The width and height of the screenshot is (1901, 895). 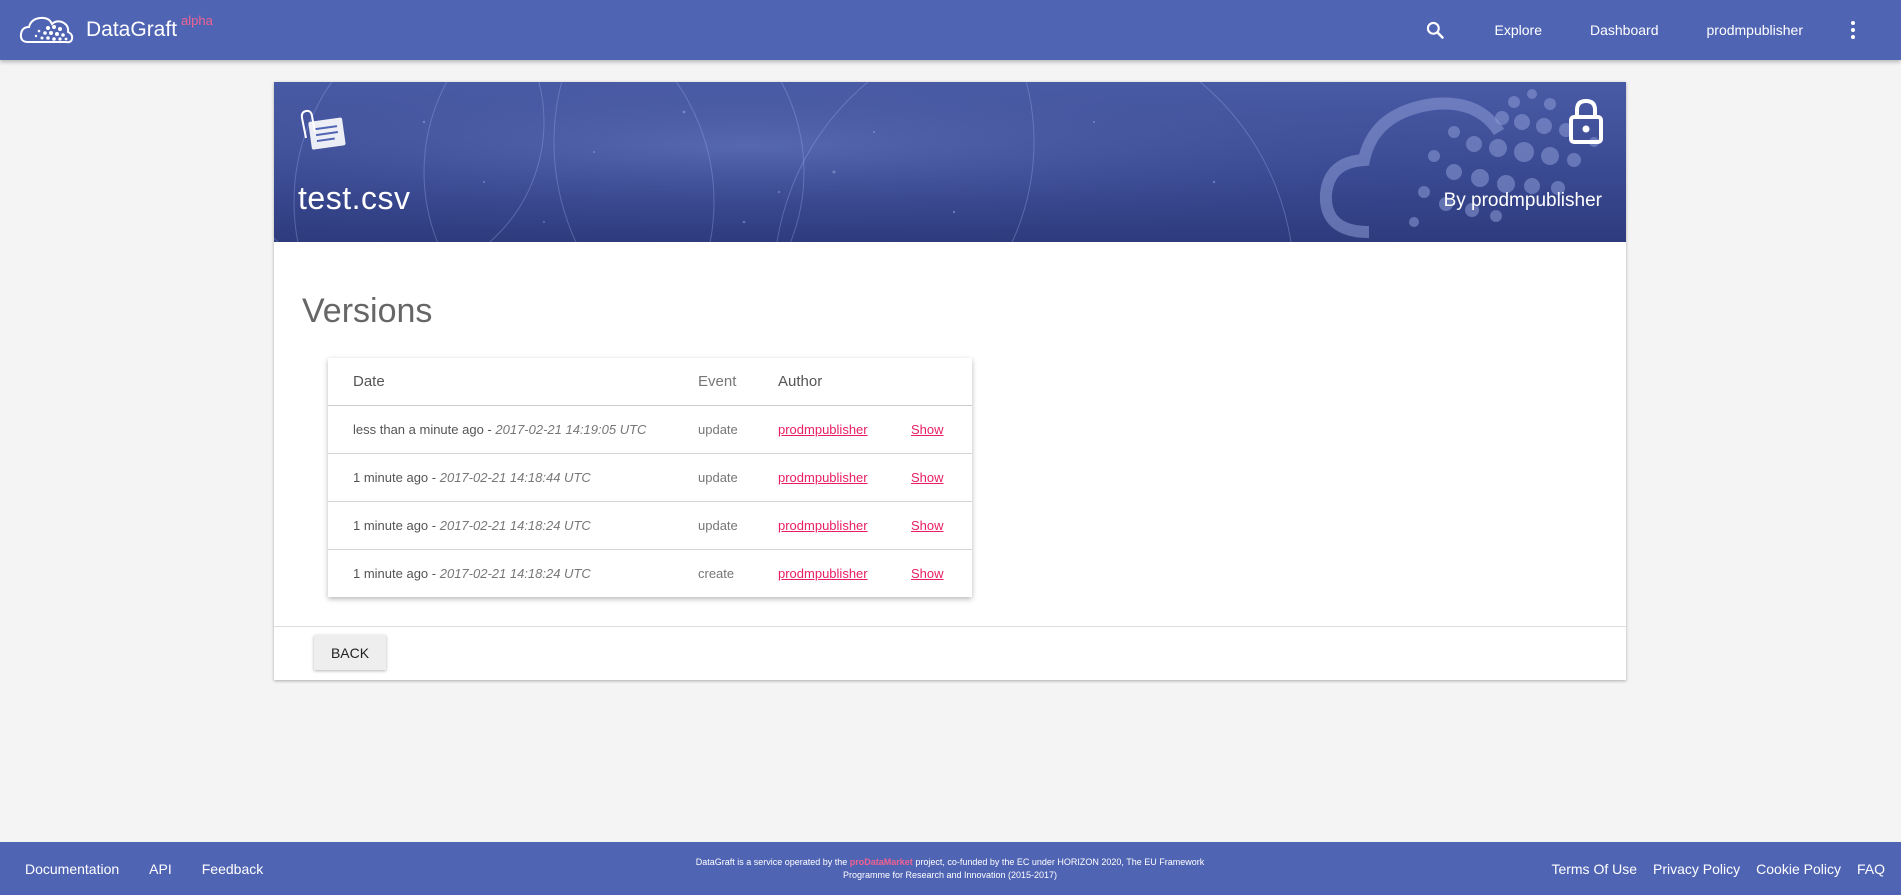 What do you see at coordinates (418, 429) in the screenshot?
I see `relative-time: less than a minute ago` at bounding box center [418, 429].